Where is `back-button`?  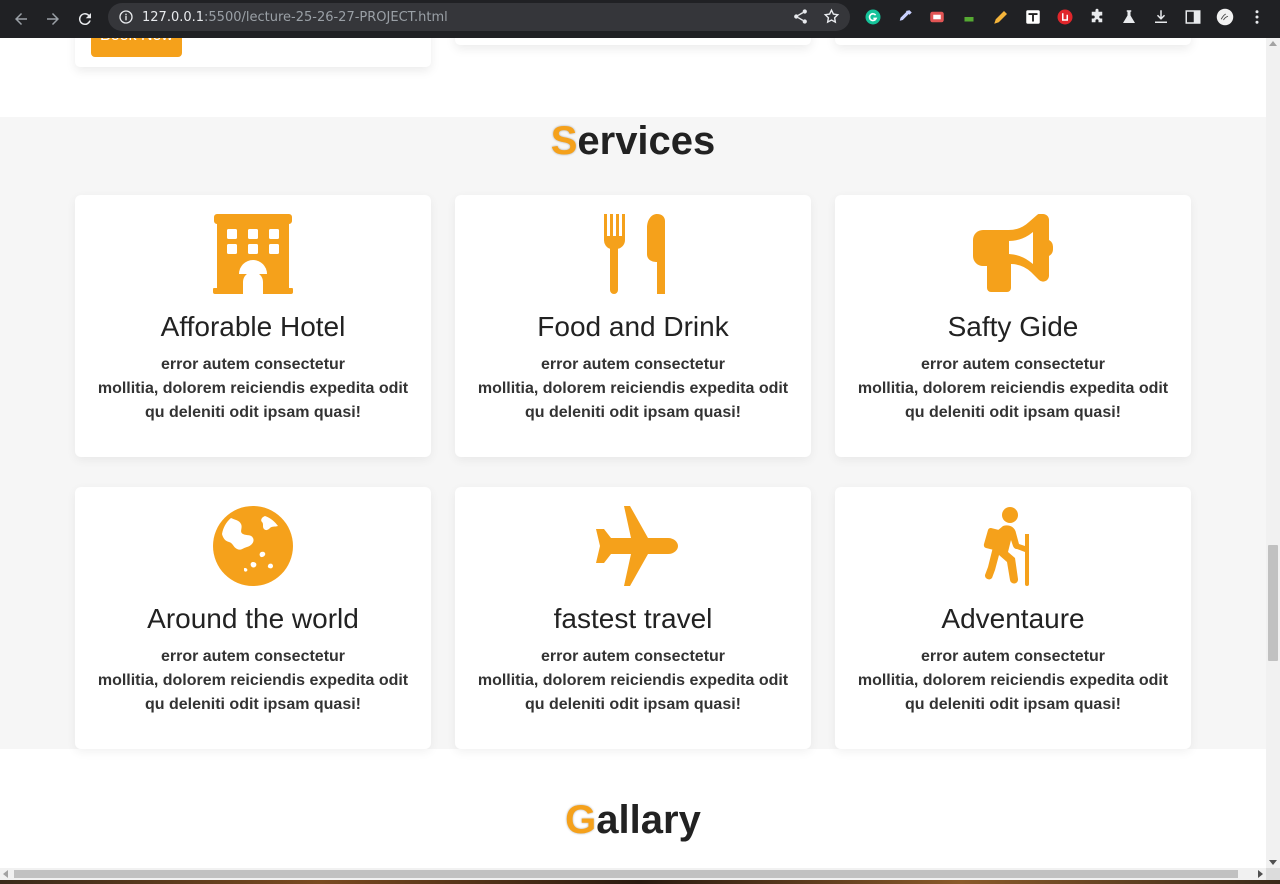 back-button is located at coordinates (21, 19).